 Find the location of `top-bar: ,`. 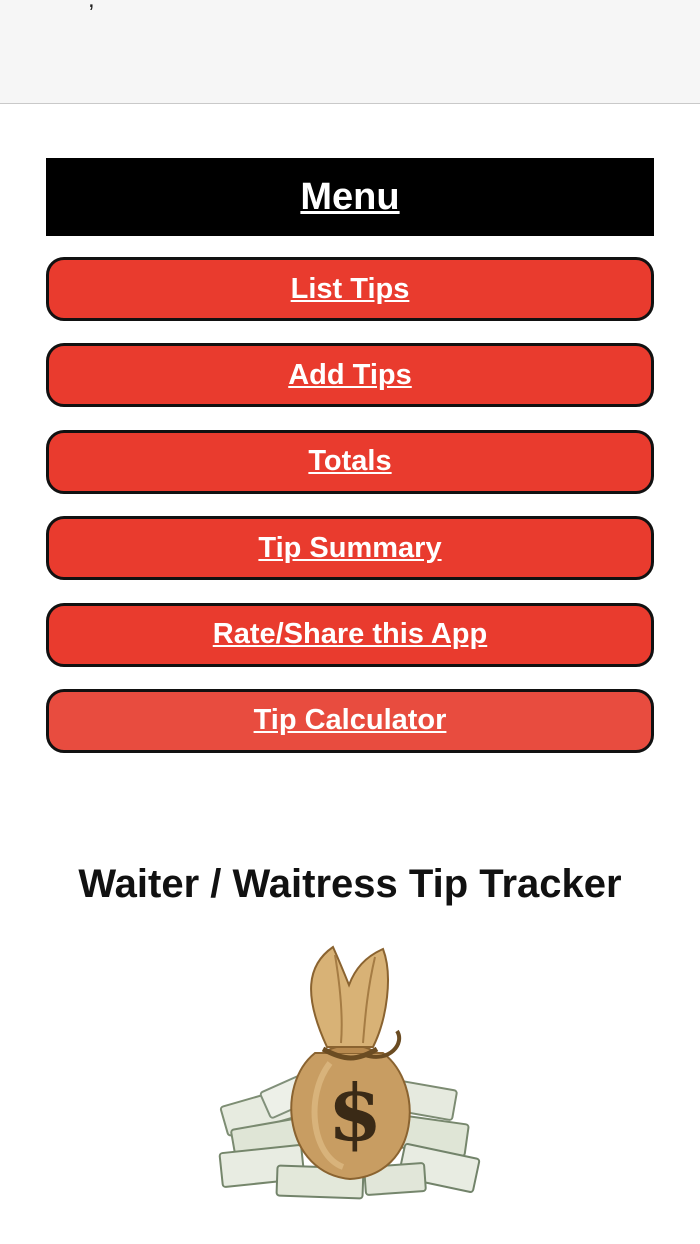

top-bar: , is located at coordinates (350, 52).